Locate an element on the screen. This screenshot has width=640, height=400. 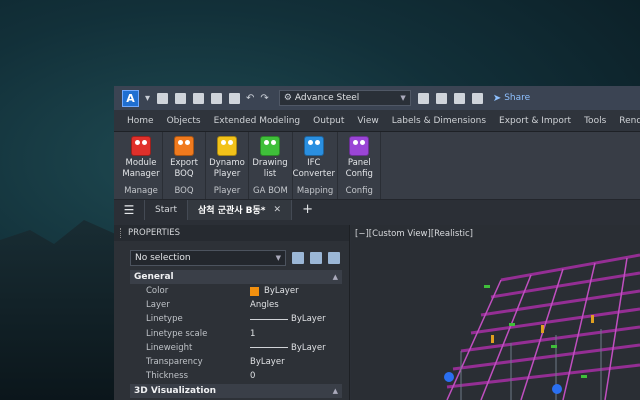
ribbon-tab: Objects is located at coordinates (184, 121).